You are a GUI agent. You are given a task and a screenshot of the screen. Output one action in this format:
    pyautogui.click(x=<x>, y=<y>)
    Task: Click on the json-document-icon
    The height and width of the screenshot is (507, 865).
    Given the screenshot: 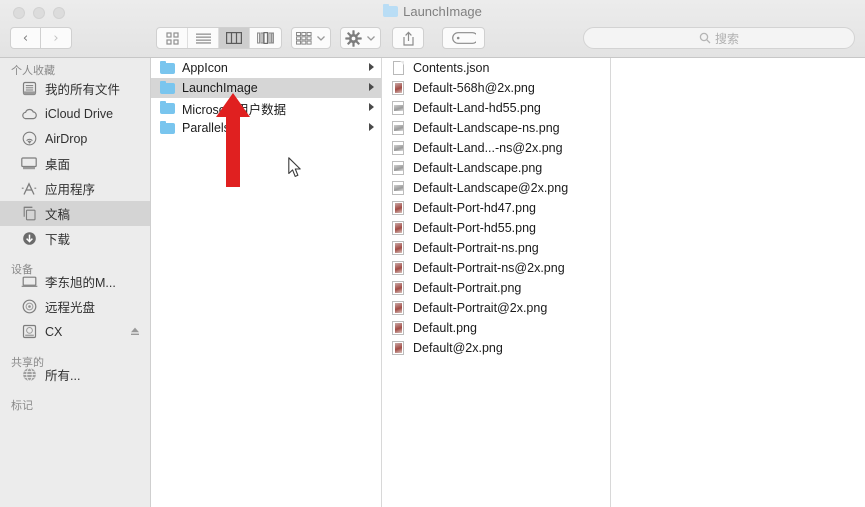 What is the action you would take?
    pyautogui.click(x=398, y=68)
    